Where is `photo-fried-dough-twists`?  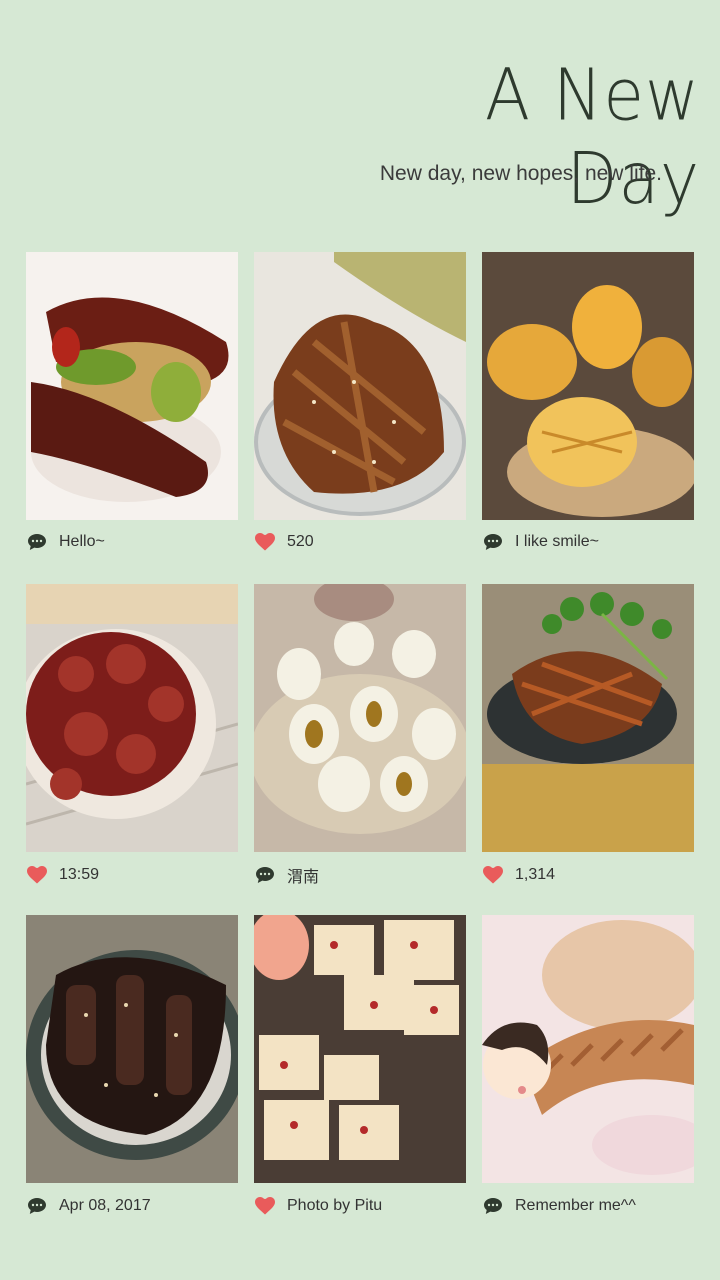 photo-fried-dough-twists is located at coordinates (588, 1049).